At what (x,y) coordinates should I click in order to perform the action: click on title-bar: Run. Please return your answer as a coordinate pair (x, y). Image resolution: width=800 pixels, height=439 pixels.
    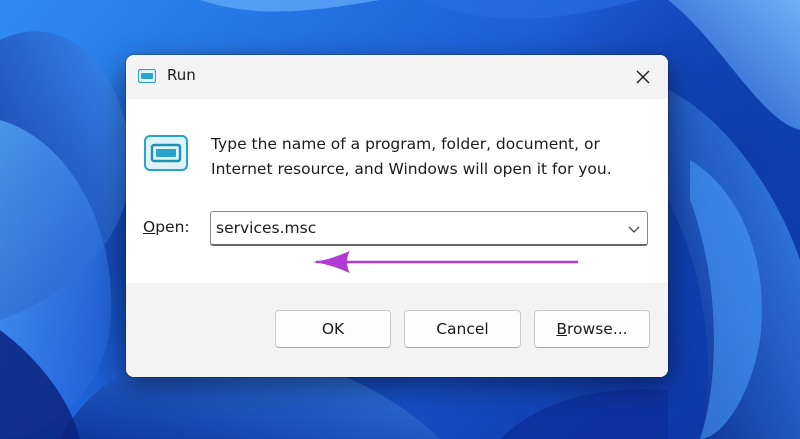
    Looking at the image, I should click on (397, 77).